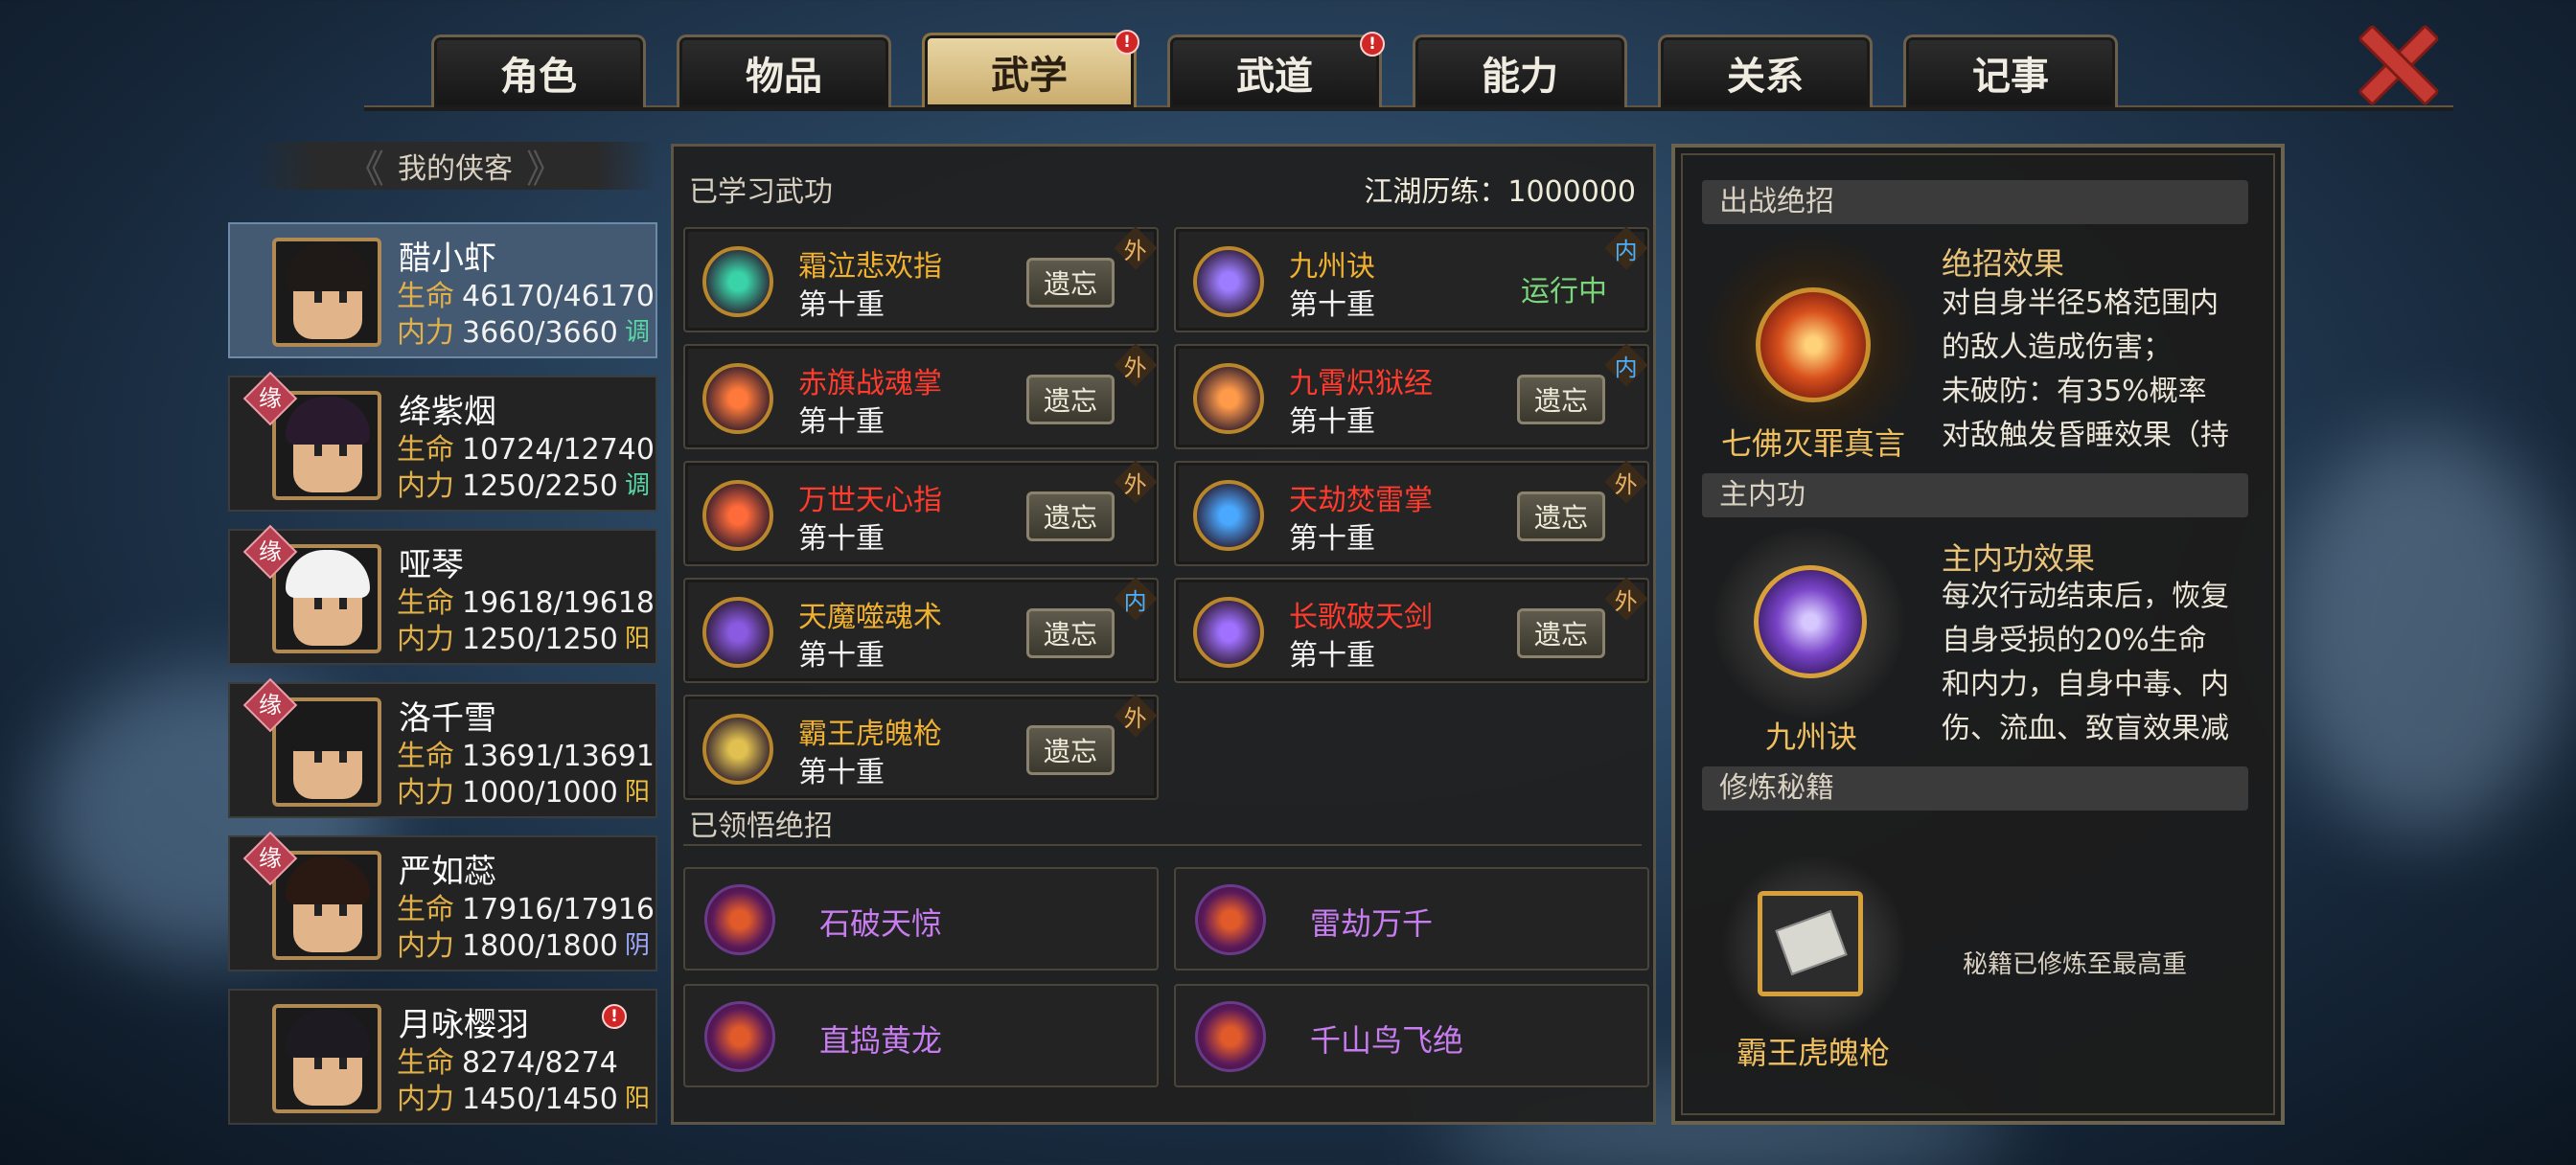  I want to click on hero-card: 缘 哑琴 生命 19618/19618 内力 1250/1250 阳, so click(443, 594).